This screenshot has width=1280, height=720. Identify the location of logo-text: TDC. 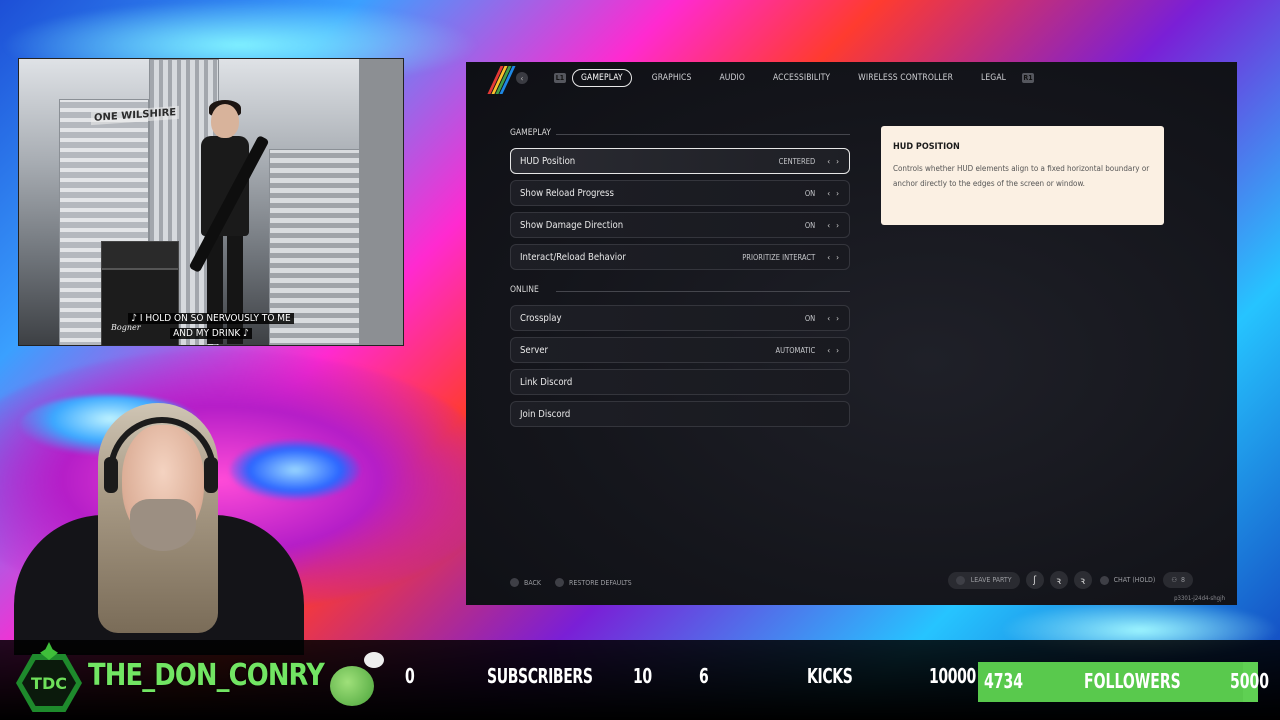
(49, 683).